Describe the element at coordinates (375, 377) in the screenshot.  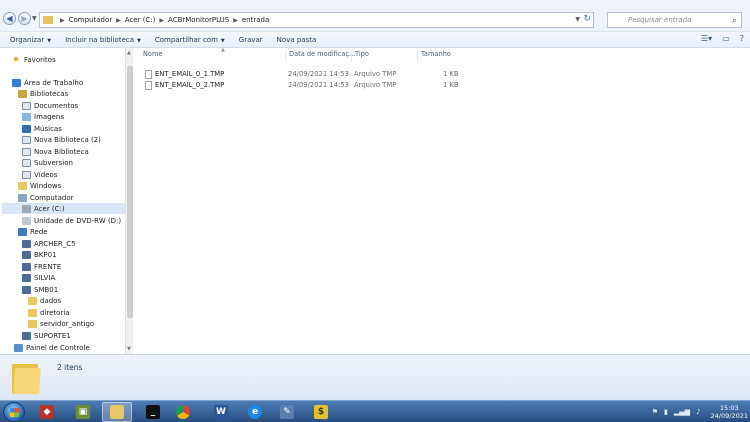
I see `details-pane: 2 itens` at that location.